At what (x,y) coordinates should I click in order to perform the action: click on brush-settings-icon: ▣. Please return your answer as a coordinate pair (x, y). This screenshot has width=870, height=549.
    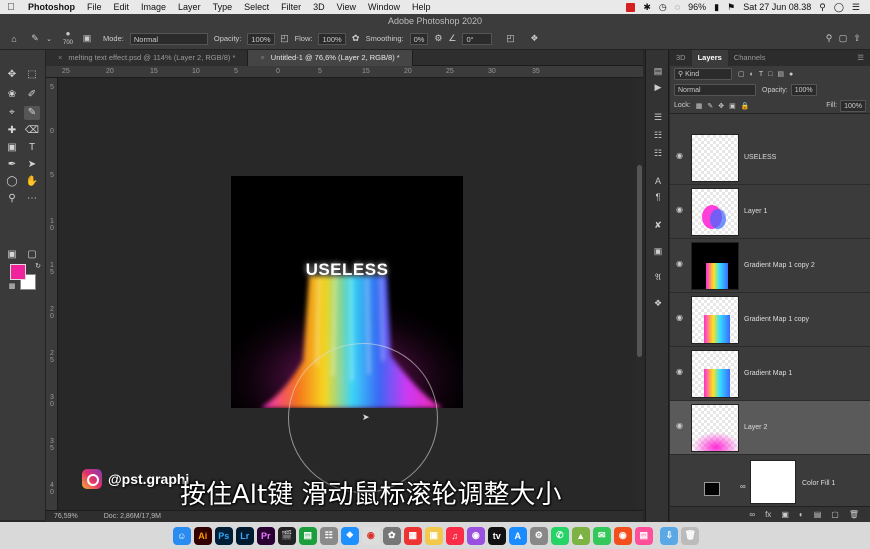
    Looking at the image, I should click on (87, 38).